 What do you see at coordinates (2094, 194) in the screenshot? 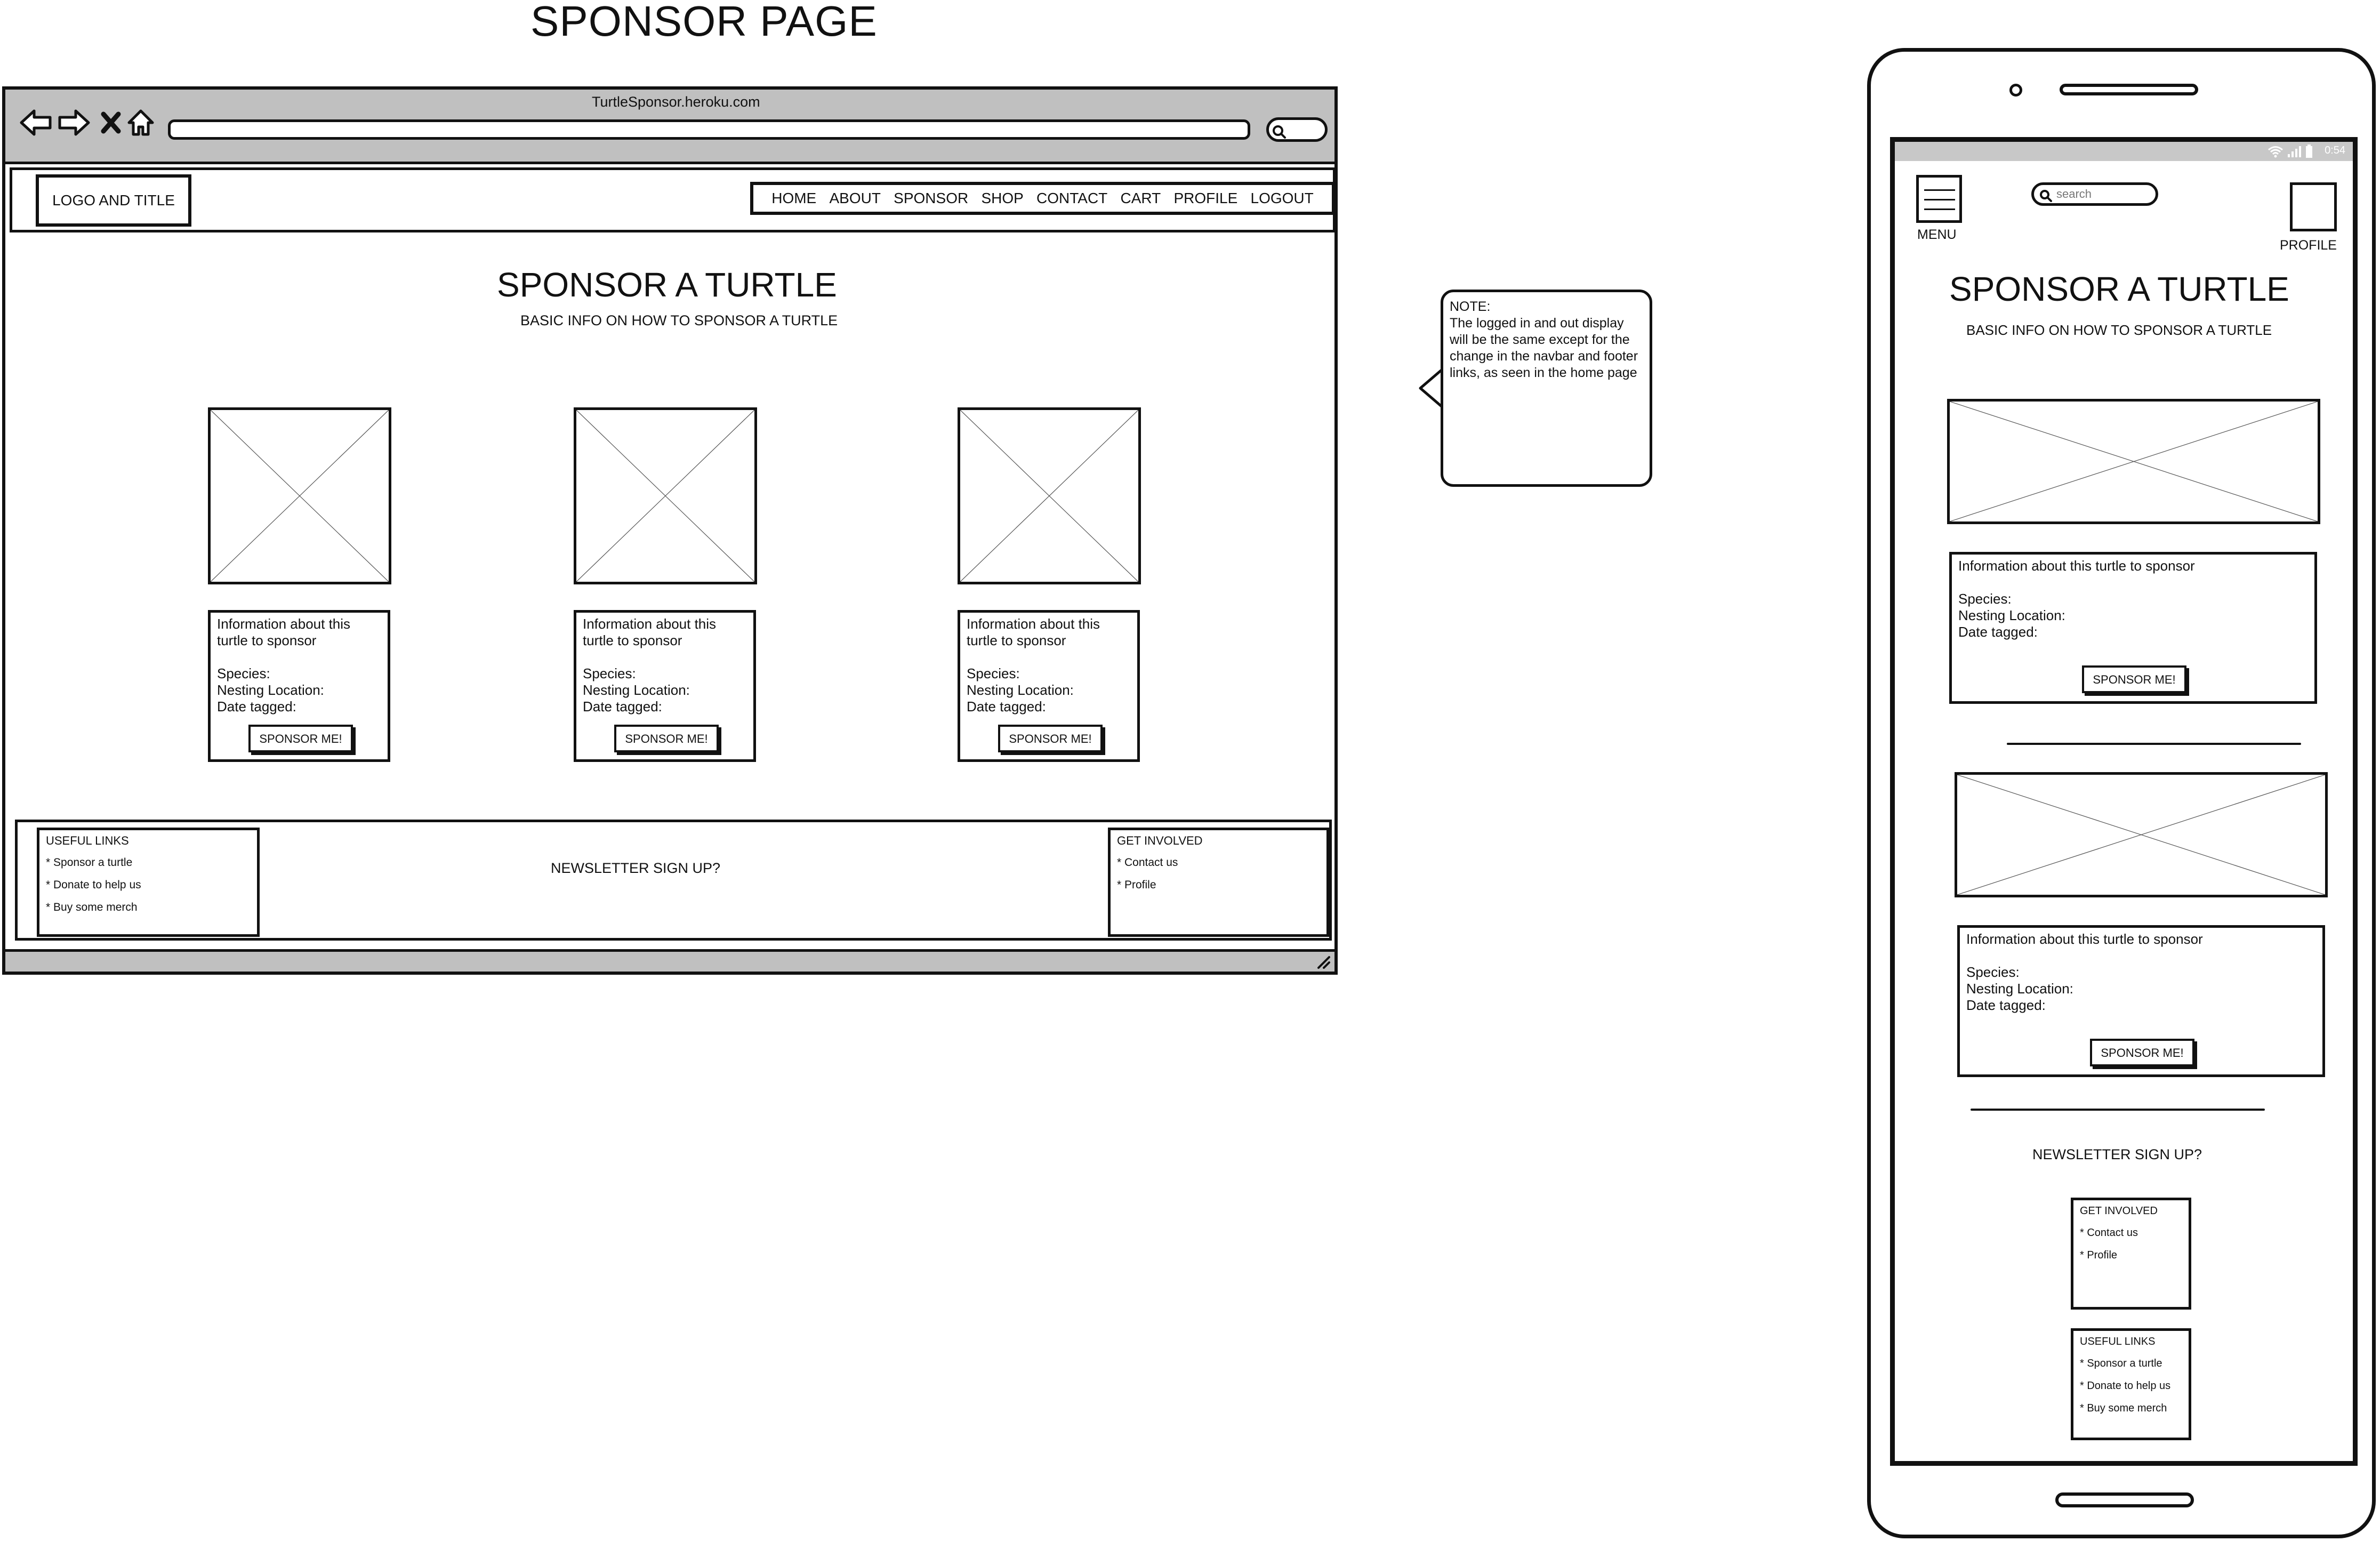
I see `search-input: search` at bounding box center [2094, 194].